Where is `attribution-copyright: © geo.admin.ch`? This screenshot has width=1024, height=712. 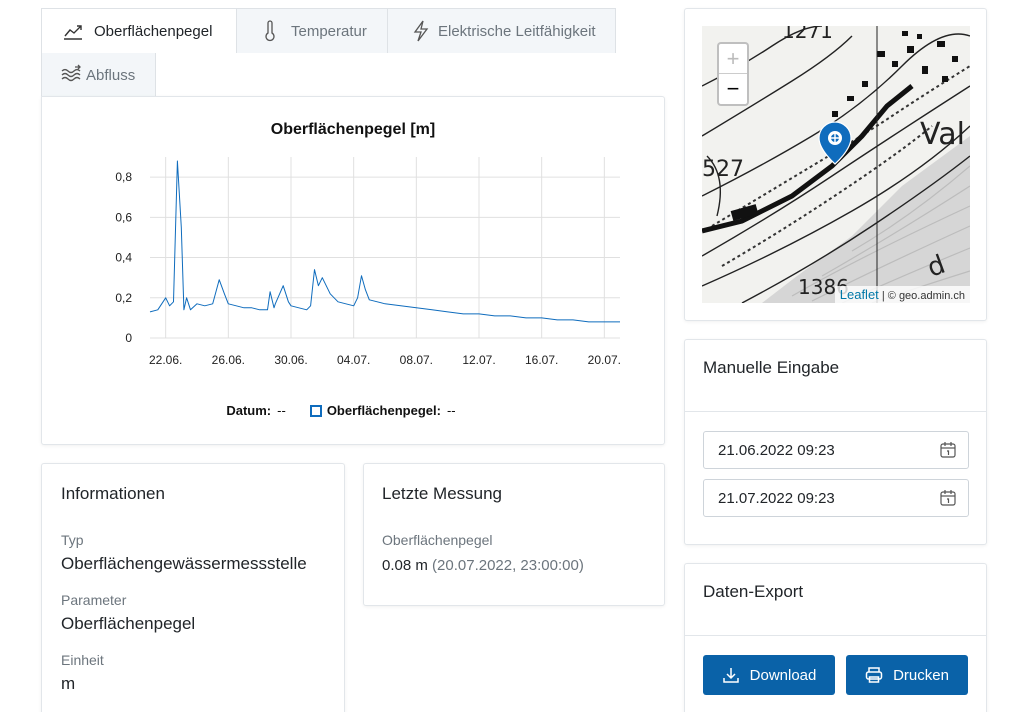 attribution-copyright: © geo.admin.ch is located at coordinates (926, 296).